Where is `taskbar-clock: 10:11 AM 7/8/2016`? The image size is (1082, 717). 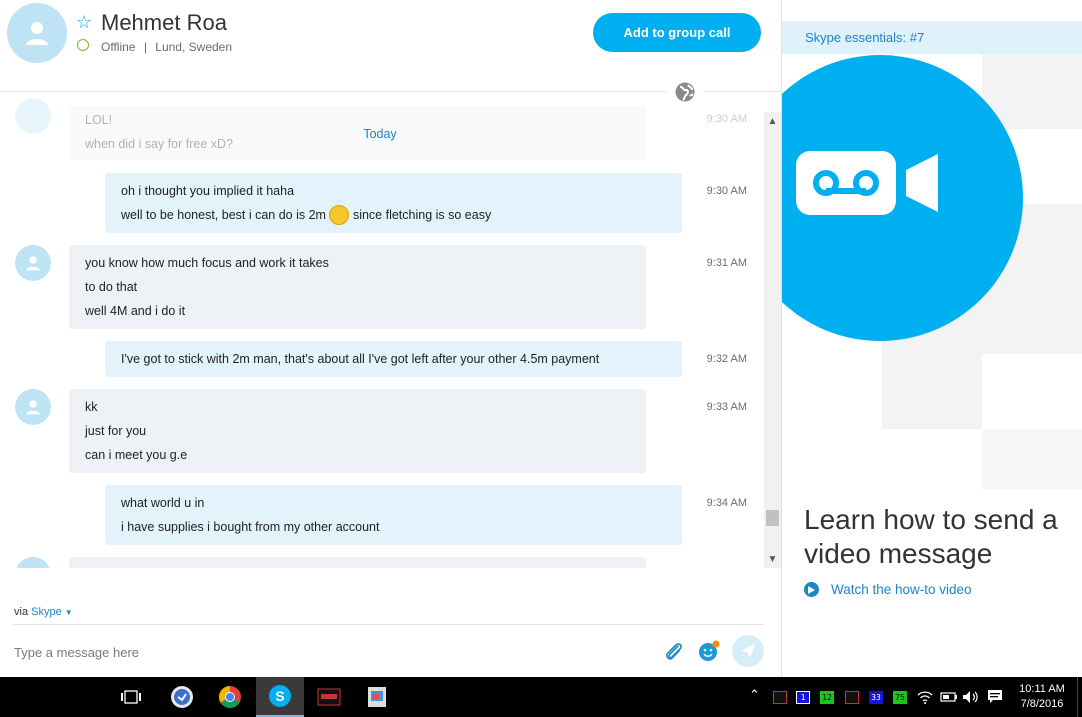 taskbar-clock: 10:11 AM 7/8/2016 is located at coordinates (1042, 697).